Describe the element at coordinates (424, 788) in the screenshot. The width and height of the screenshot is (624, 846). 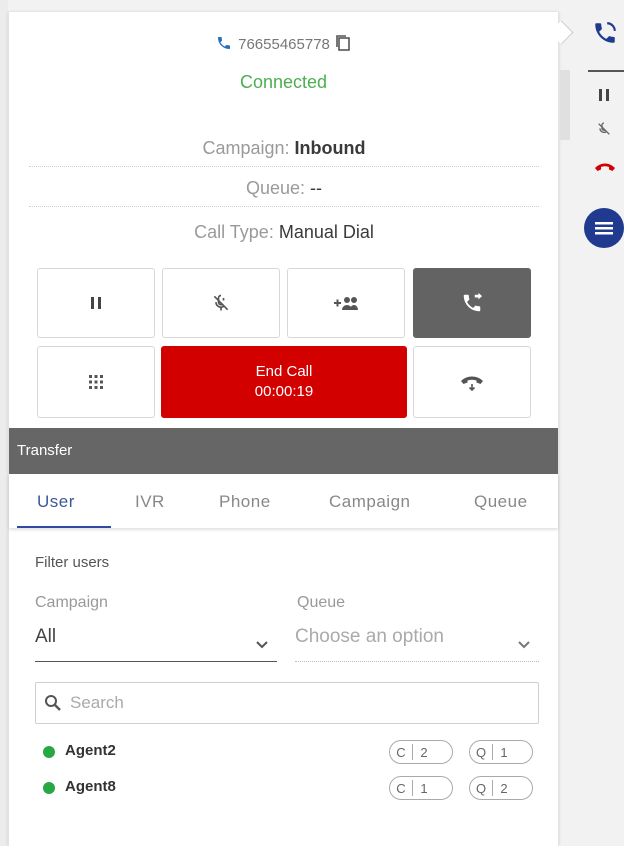
I see `badge-c-count: 1` at that location.